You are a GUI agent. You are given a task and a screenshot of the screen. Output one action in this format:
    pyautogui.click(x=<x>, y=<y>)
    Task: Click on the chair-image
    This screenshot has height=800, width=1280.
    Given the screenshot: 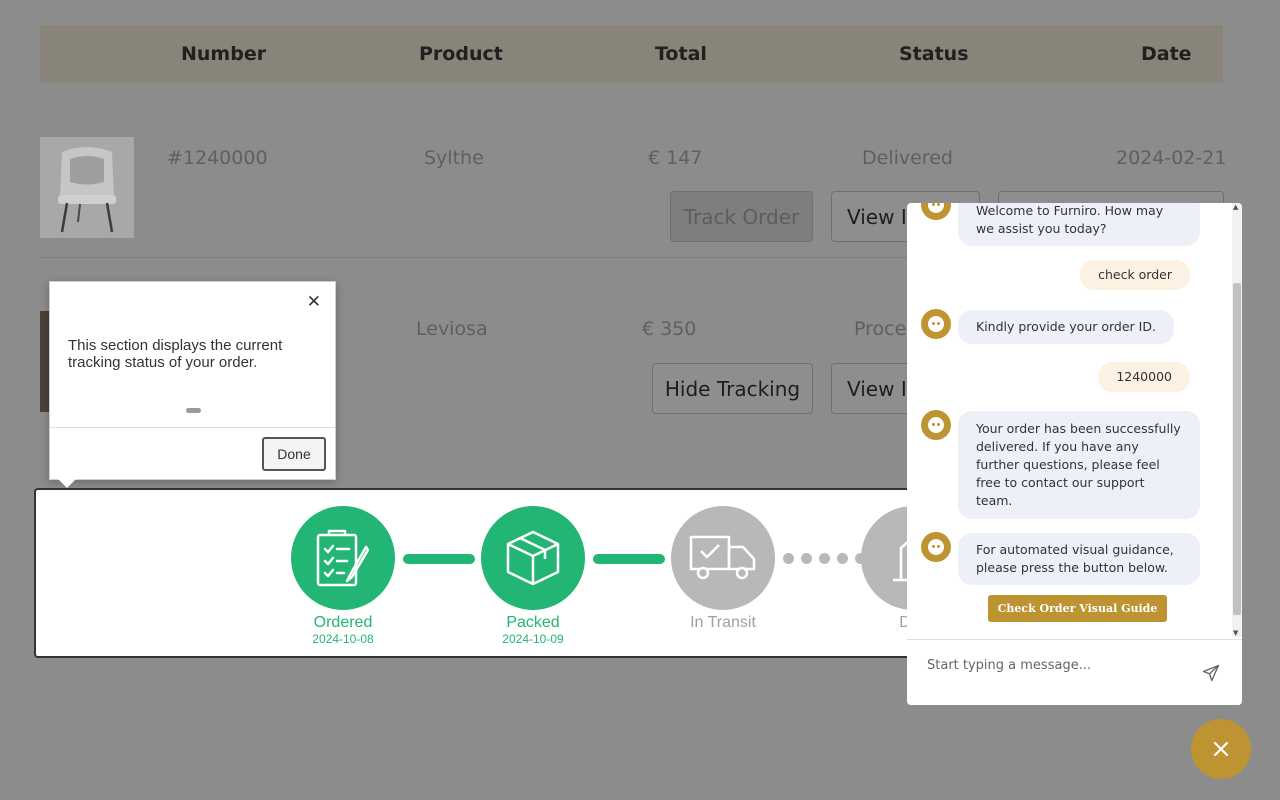 What is the action you would take?
    pyautogui.click(x=87, y=187)
    